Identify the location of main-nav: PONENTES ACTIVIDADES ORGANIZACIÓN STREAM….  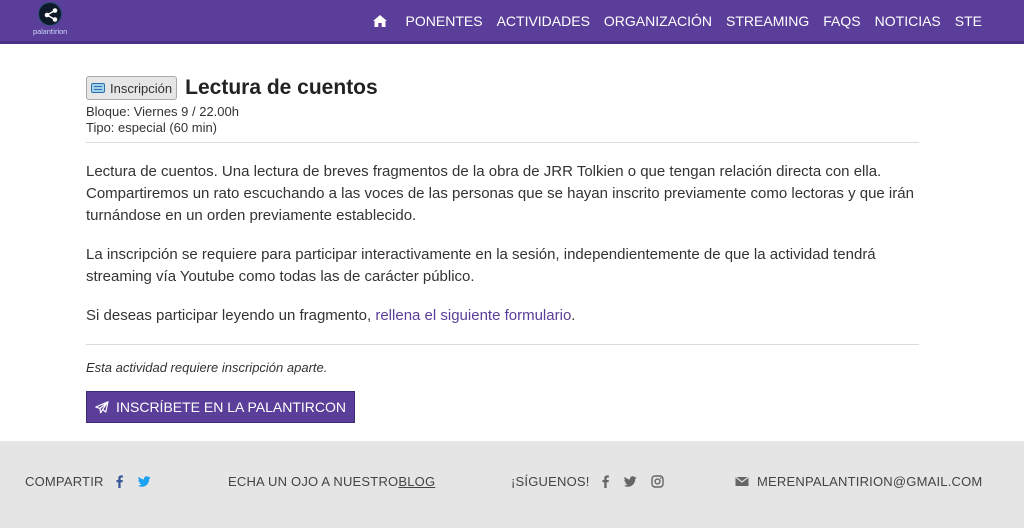
(677, 20).